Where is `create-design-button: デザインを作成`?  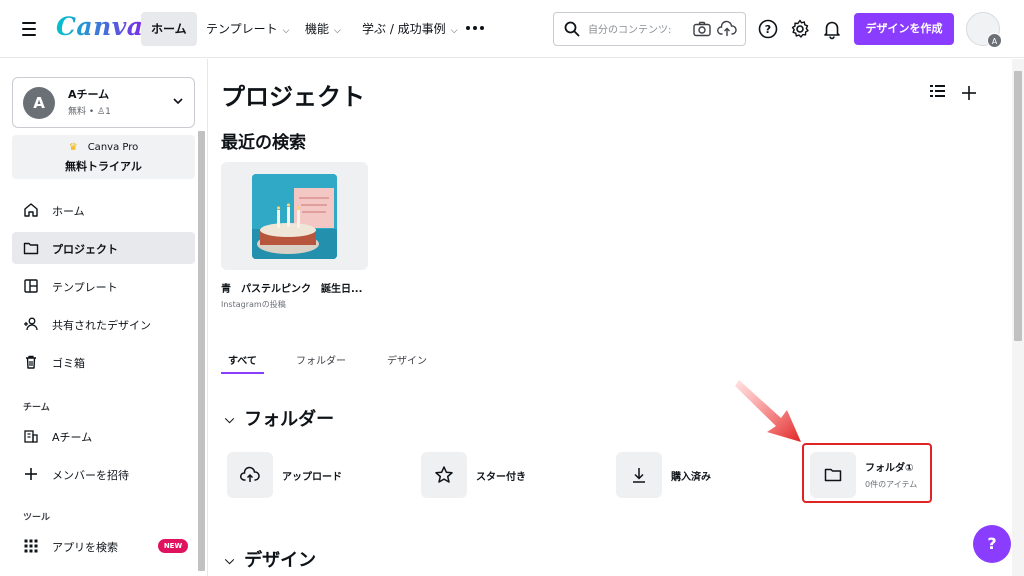
create-design-button: デザインを作成 is located at coordinates (904, 29).